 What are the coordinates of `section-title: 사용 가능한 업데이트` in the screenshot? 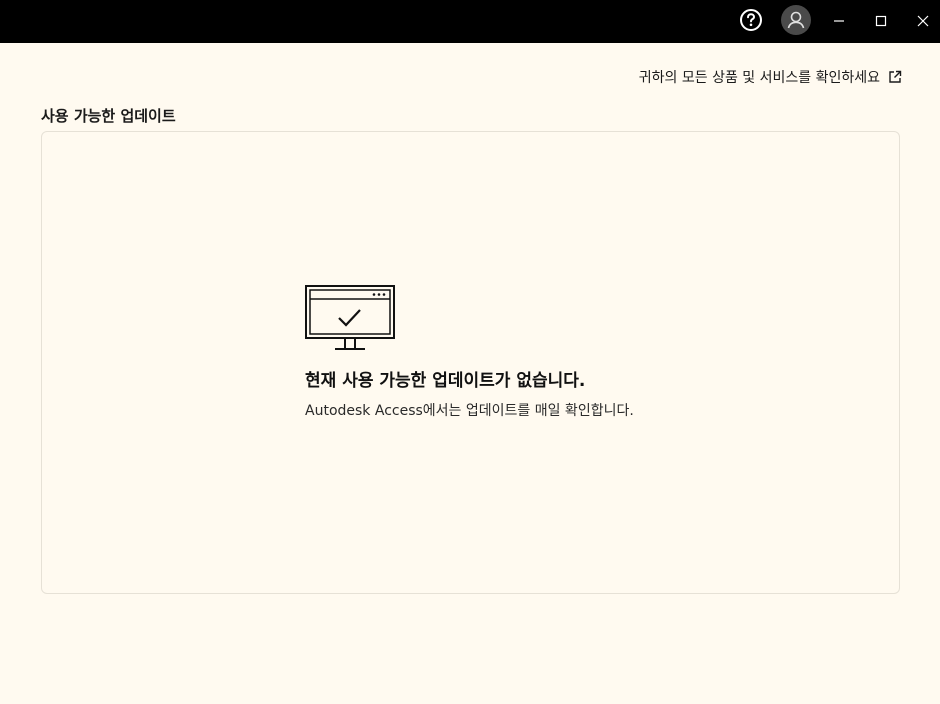 It's located at (108, 116).